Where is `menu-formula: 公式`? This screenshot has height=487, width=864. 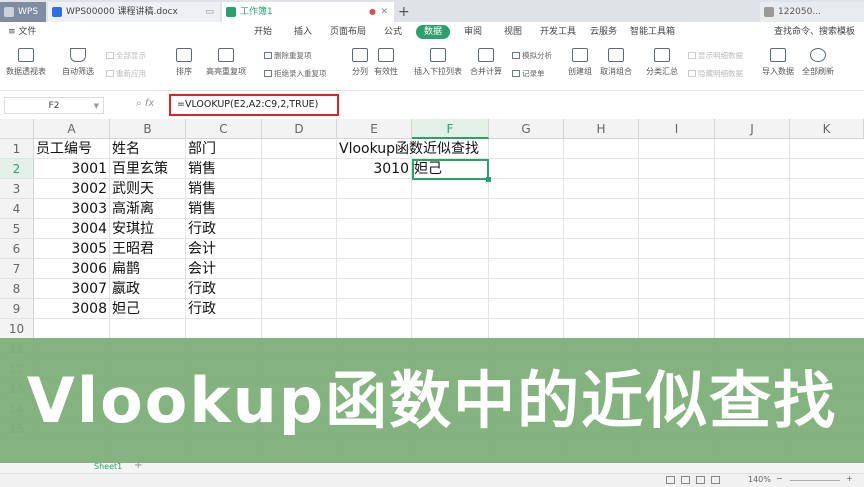
menu-formula: 公式 is located at coordinates (393, 32).